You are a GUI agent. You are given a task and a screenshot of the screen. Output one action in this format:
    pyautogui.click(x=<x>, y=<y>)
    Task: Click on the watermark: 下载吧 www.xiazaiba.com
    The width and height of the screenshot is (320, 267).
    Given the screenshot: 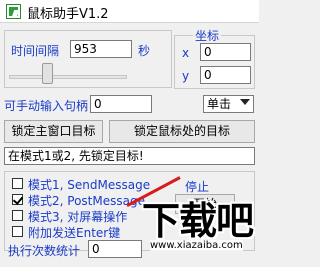 What is the action you would take?
    pyautogui.click(x=200, y=228)
    